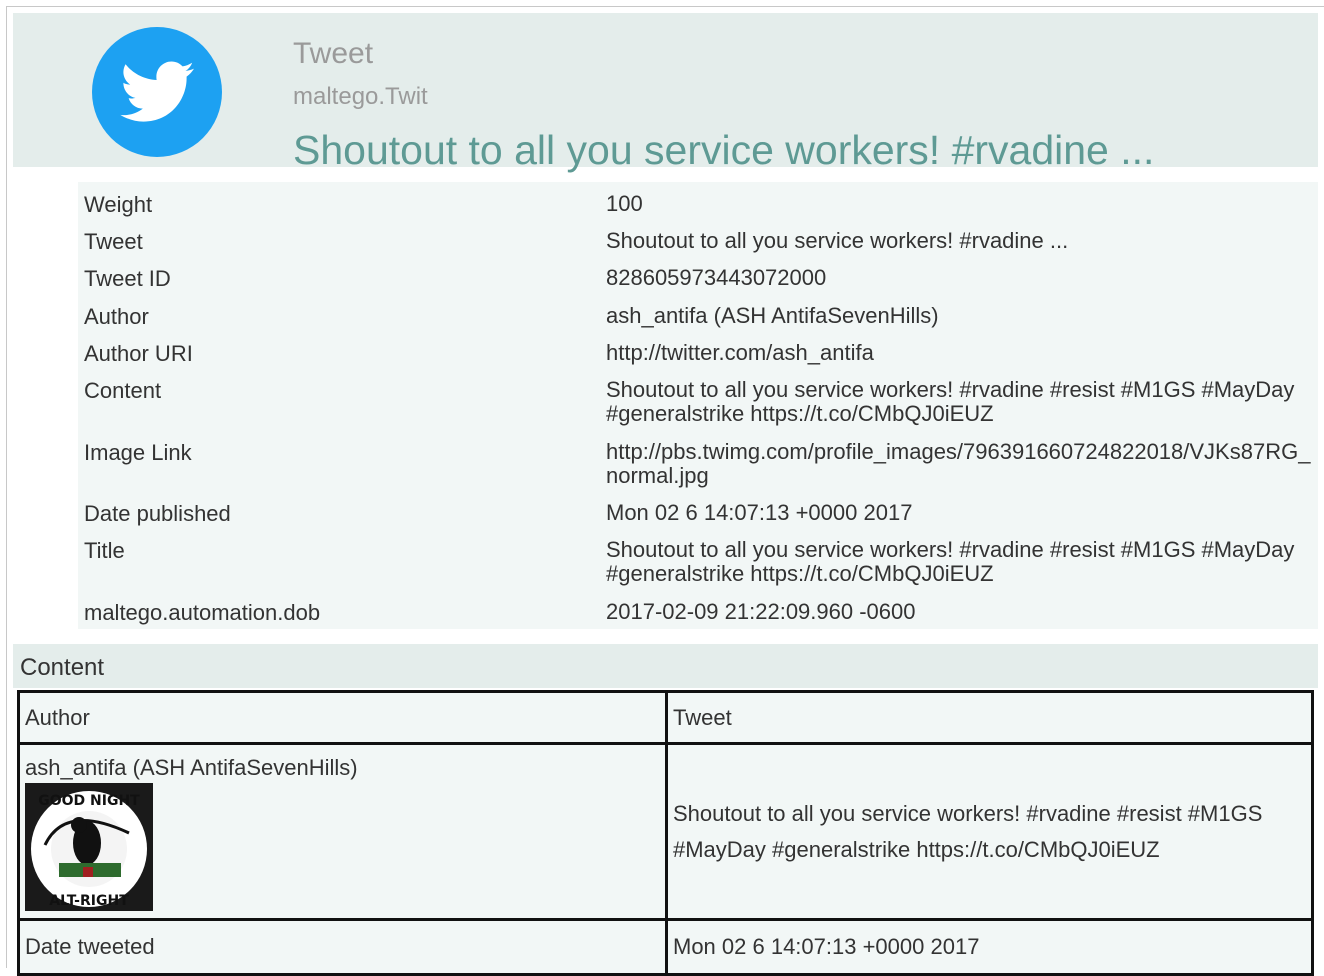 Image resolution: width=1324 pixels, height=976 pixels. What do you see at coordinates (759, 512) in the screenshot?
I see `property-value: Mon 02 6 14:07:13 +0000 2017` at bounding box center [759, 512].